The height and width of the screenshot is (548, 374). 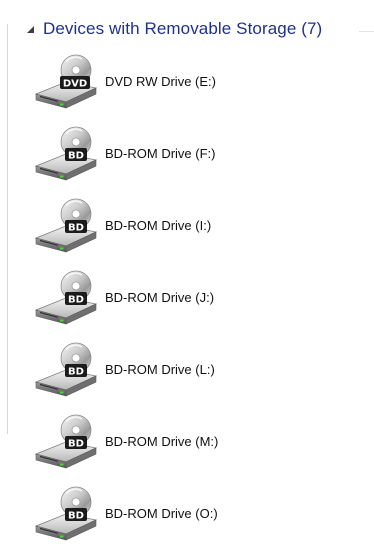 I want to click on dvd-drive-icon: DVD, so click(x=66, y=81).